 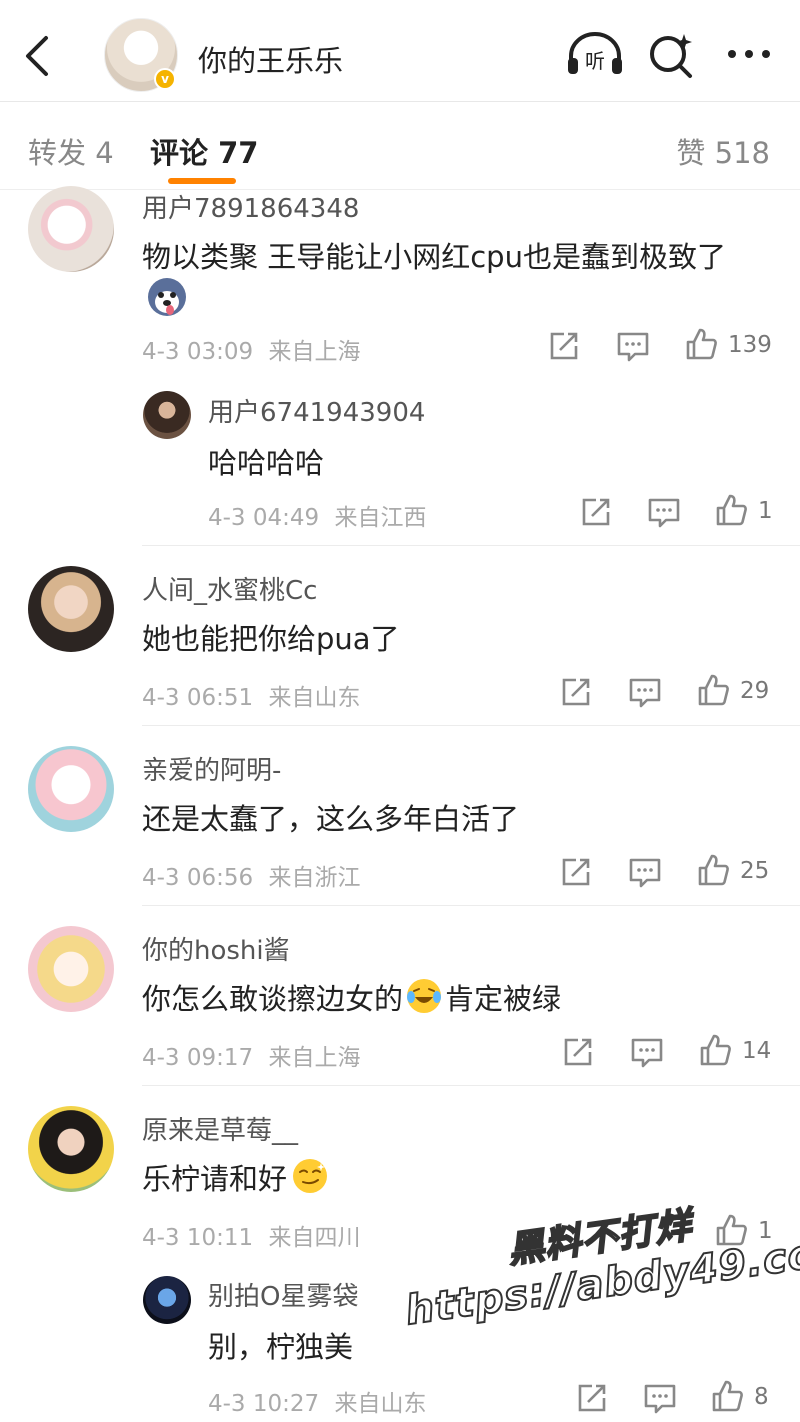 What do you see at coordinates (316, 410) in the screenshot?
I see `username: 用户6741943904` at bounding box center [316, 410].